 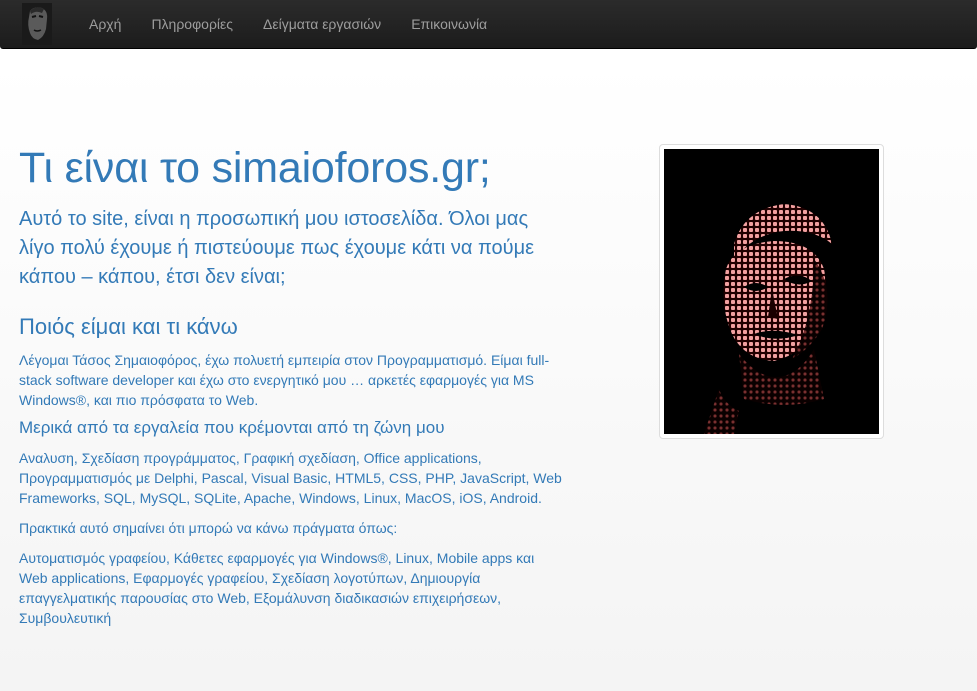 I want to click on page-title: Τι είναι το simaioforos.gr;, so click(x=255, y=168).